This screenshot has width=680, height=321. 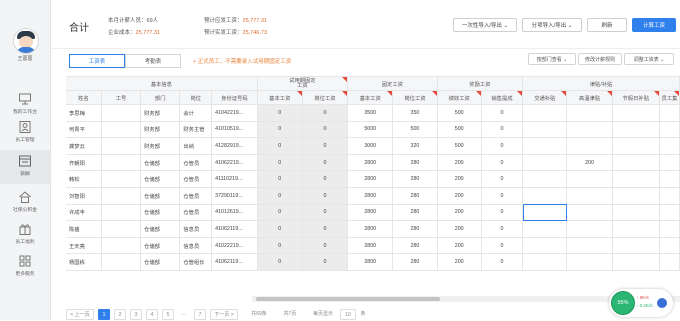 I want to click on table-cell: 信息员, so click(x=196, y=229).